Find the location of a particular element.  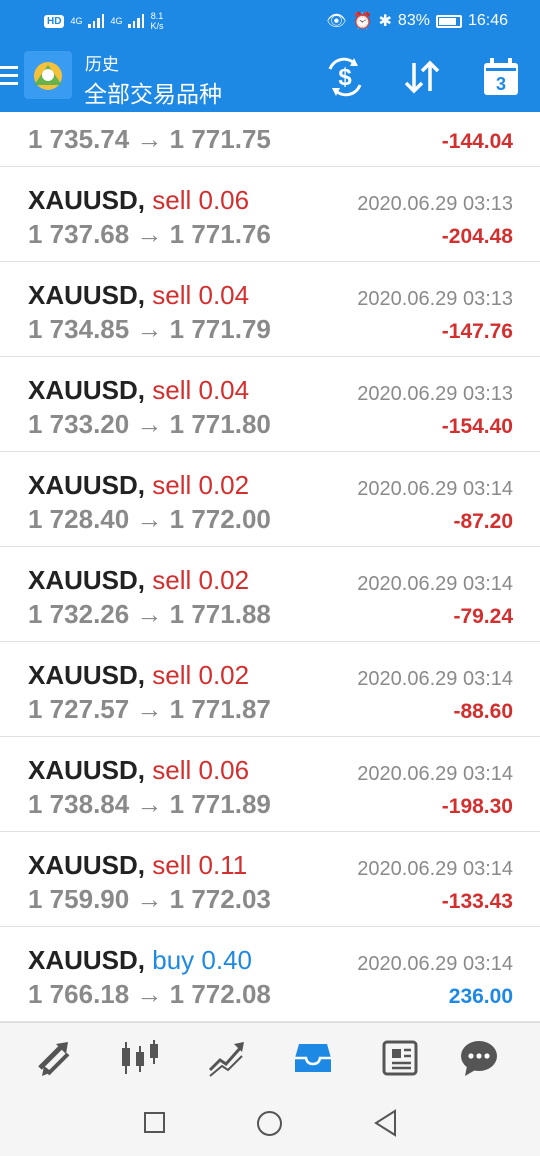

app-logo is located at coordinates (48, 75).